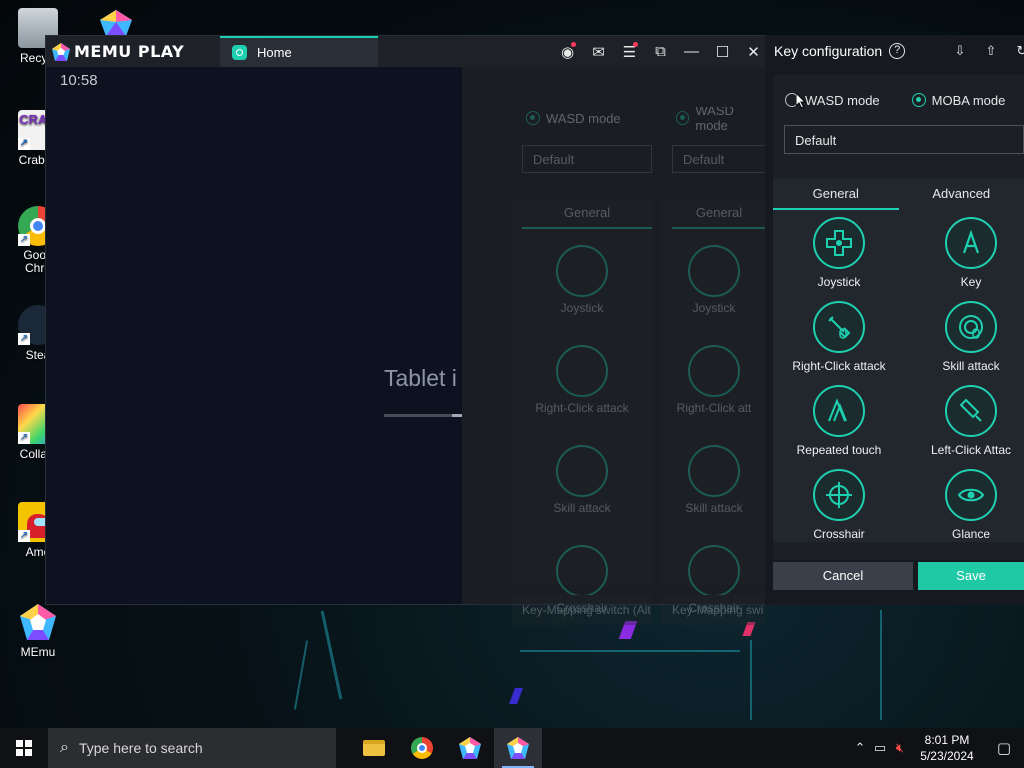 Image resolution: width=1024 pixels, height=768 pixels. I want to click on import-icon: ⇩, so click(960, 51).